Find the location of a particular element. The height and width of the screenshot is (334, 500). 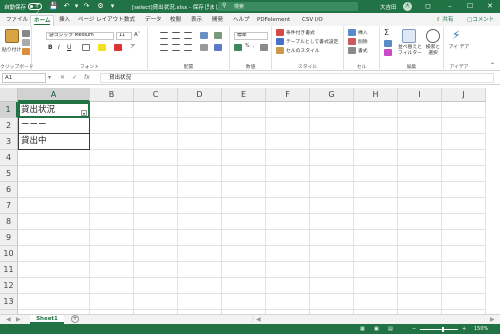

search-box: ⚲ 検索 is located at coordinates (288, 6).